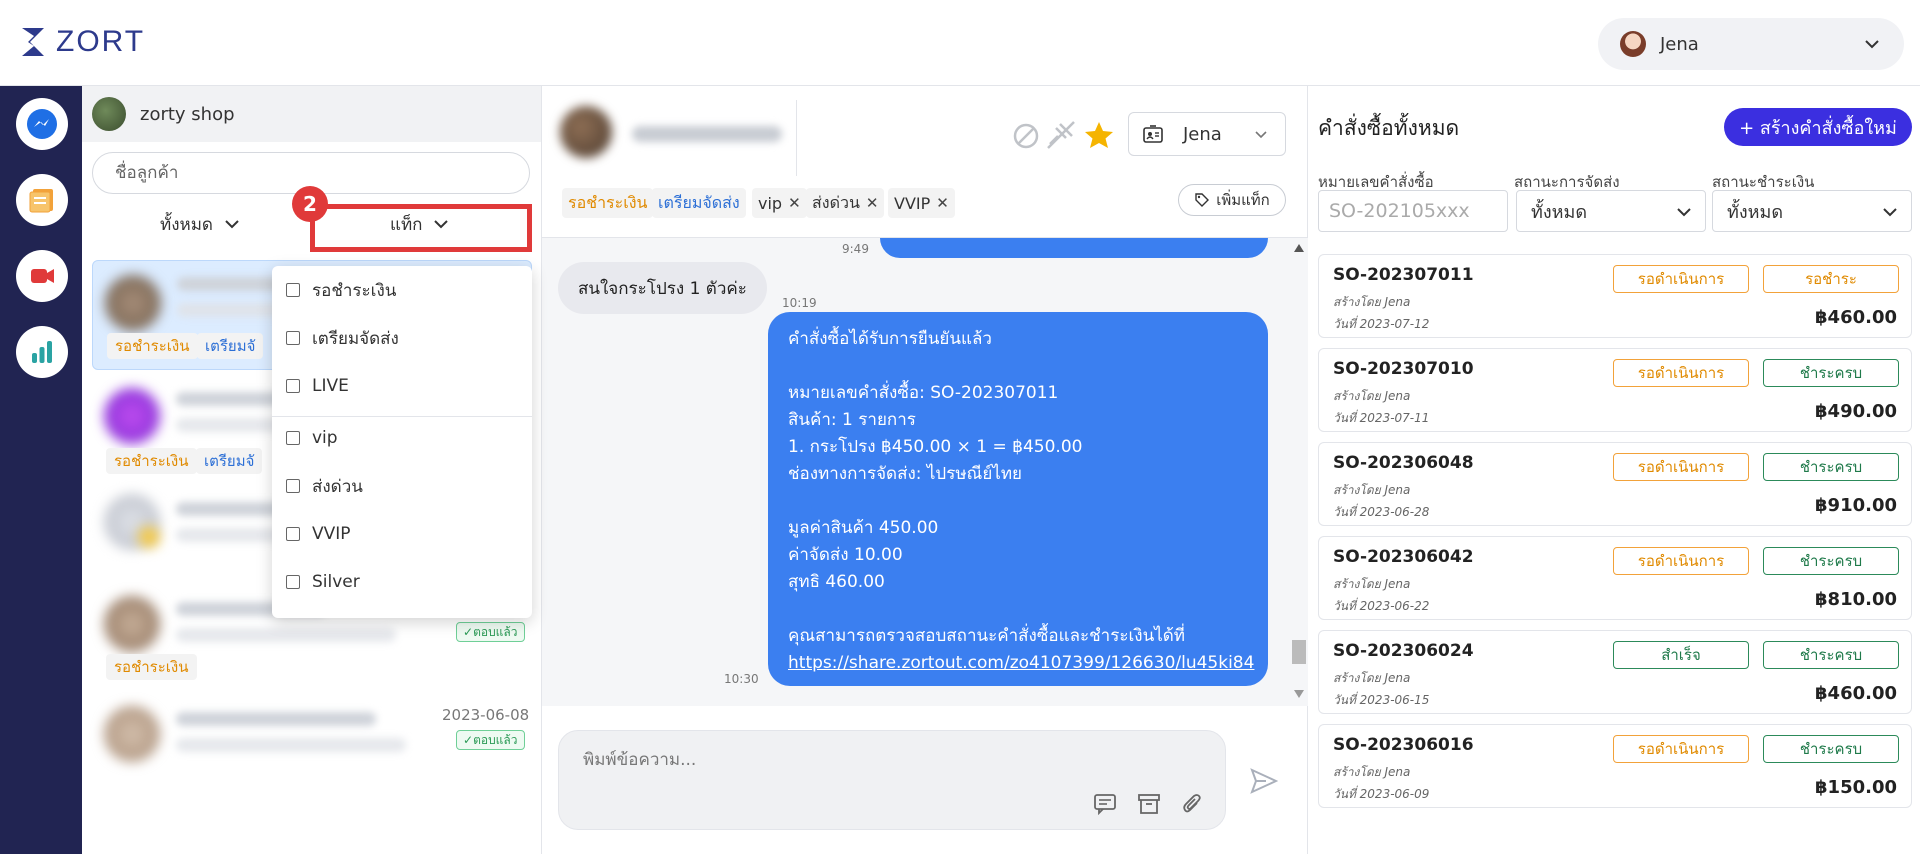 The image size is (1920, 854). I want to click on filter-all-dropdown: ทั้งหมด, so click(200, 224).